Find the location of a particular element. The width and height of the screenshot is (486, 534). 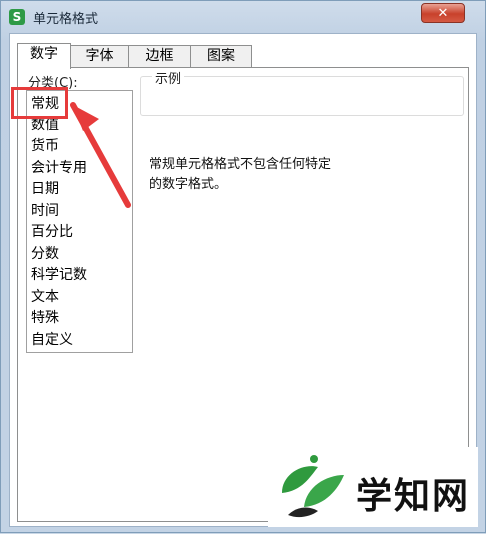

category-item-fraction: 分数 is located at coordinates (45, 253).